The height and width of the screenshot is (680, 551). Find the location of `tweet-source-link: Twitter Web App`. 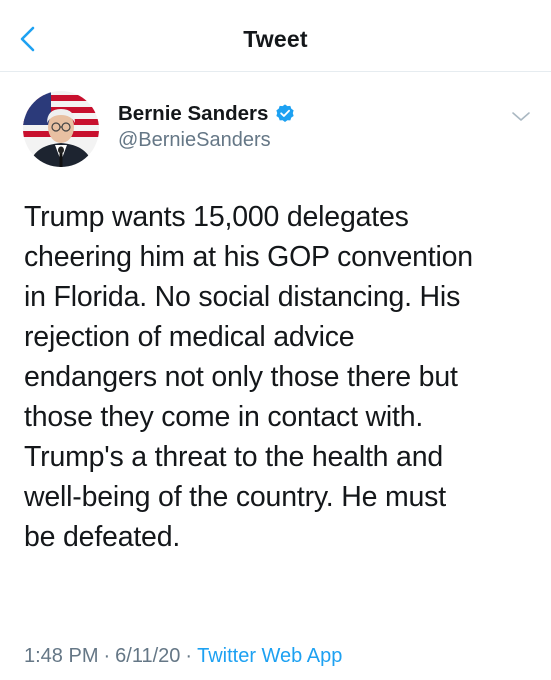

tweet-source-link: Twitter Web App is located at coordinates (269, 656).